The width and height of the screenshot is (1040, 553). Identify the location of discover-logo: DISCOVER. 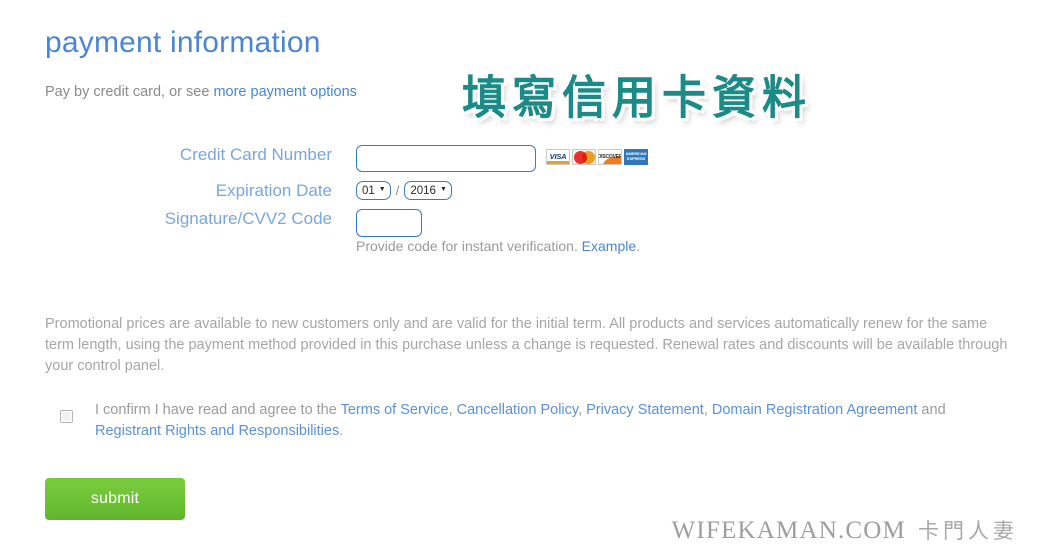
(610, 157).